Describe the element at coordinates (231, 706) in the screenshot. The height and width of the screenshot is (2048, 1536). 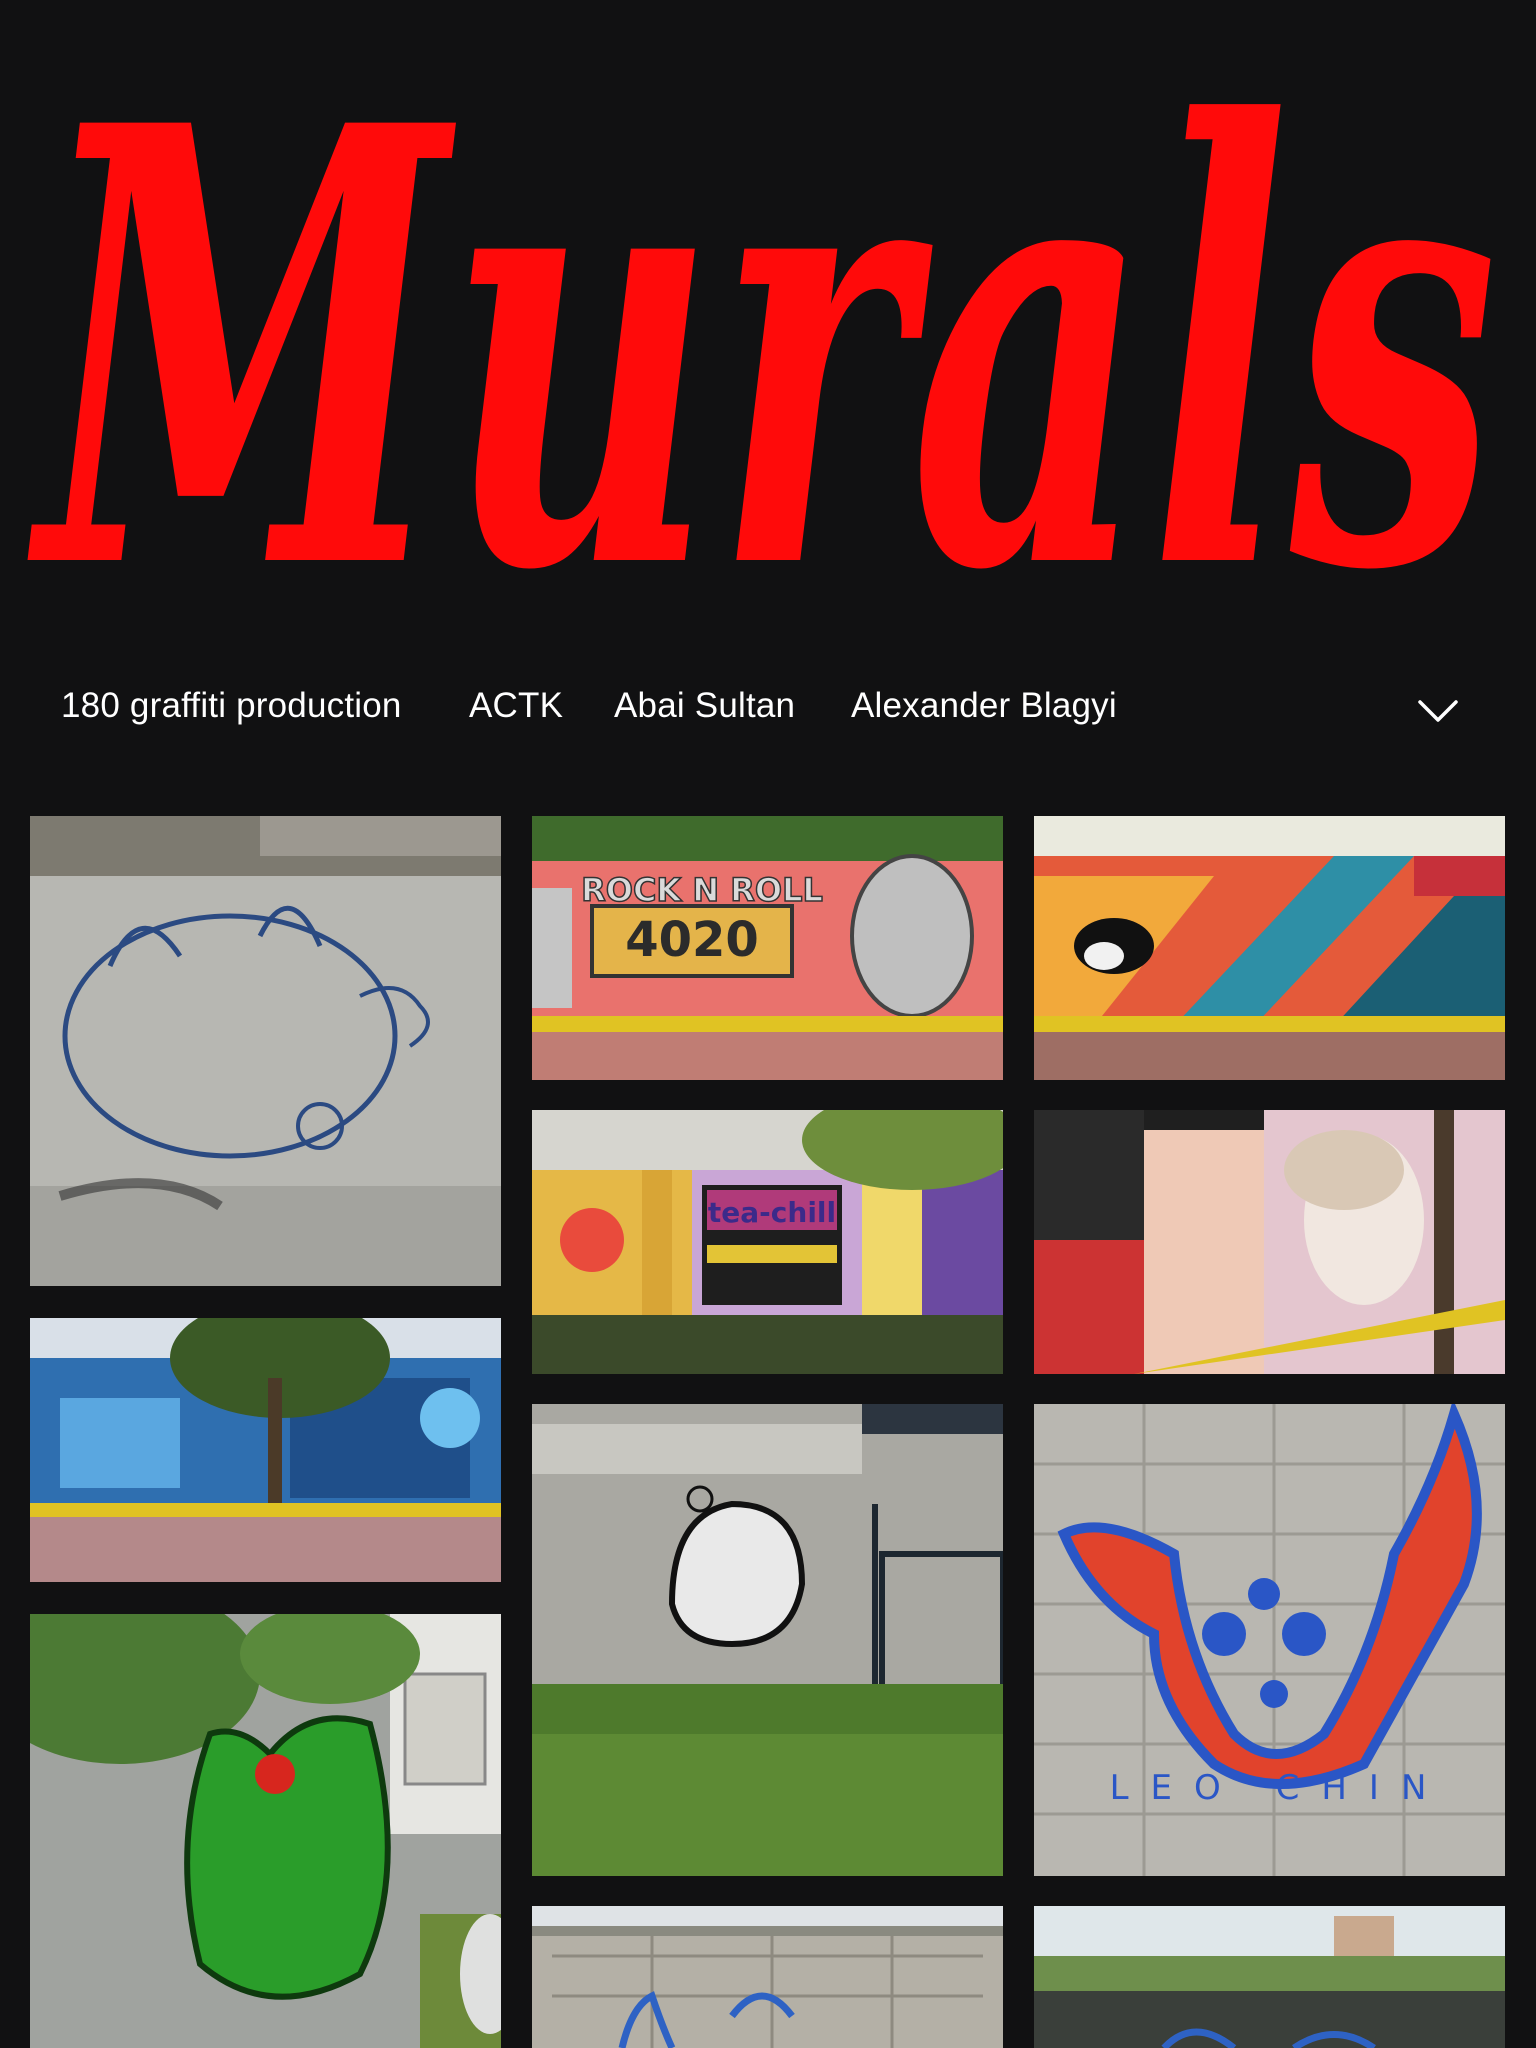
I see `nav-item-180-graffiti-production: 180 graffiti production` at that location.